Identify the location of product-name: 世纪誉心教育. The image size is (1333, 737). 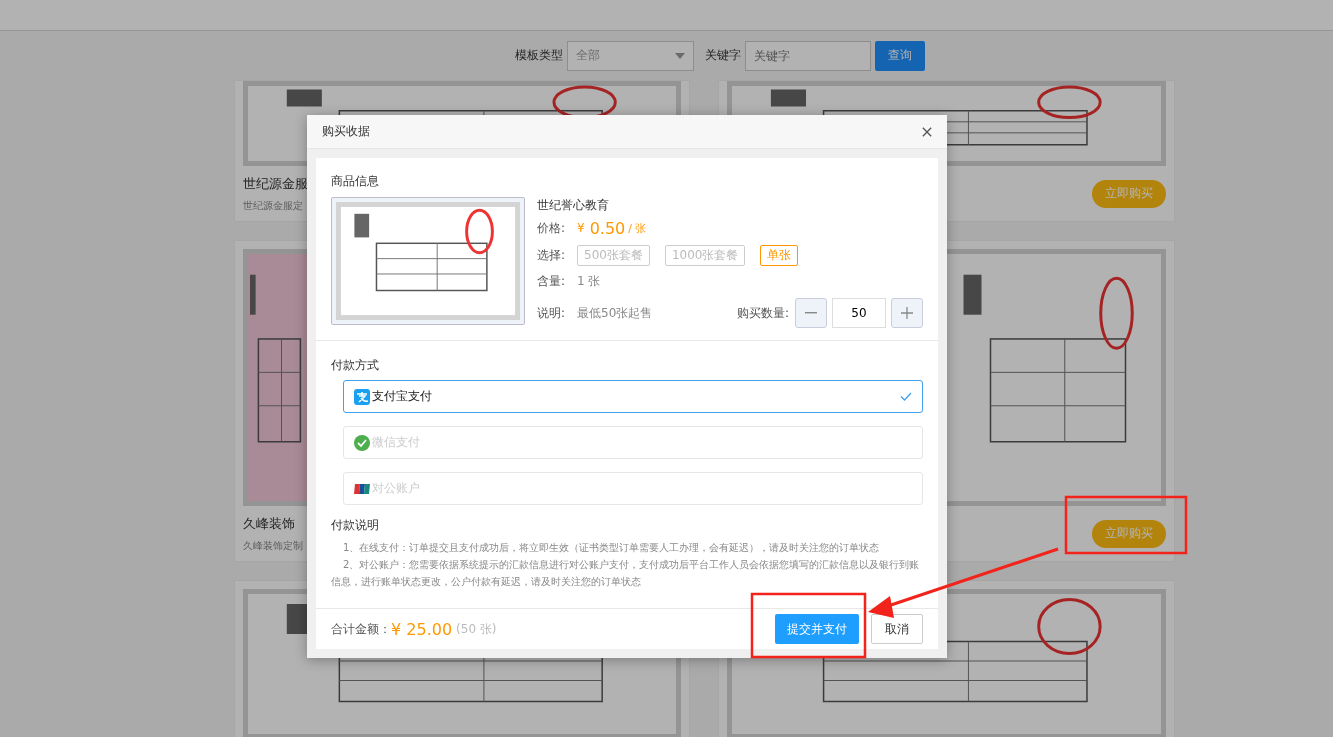
(573, 205).